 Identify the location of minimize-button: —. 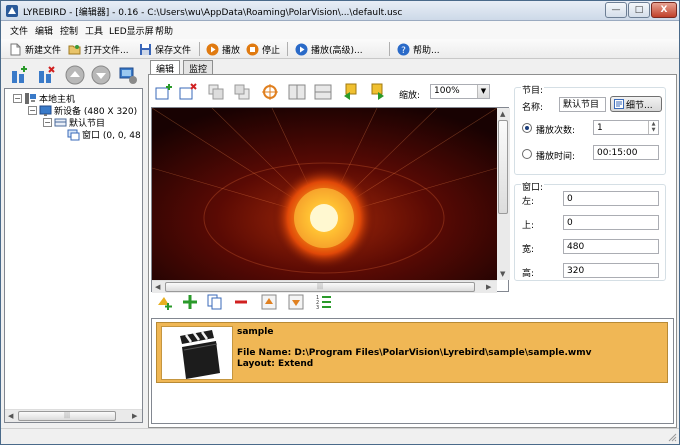
(616, 10).